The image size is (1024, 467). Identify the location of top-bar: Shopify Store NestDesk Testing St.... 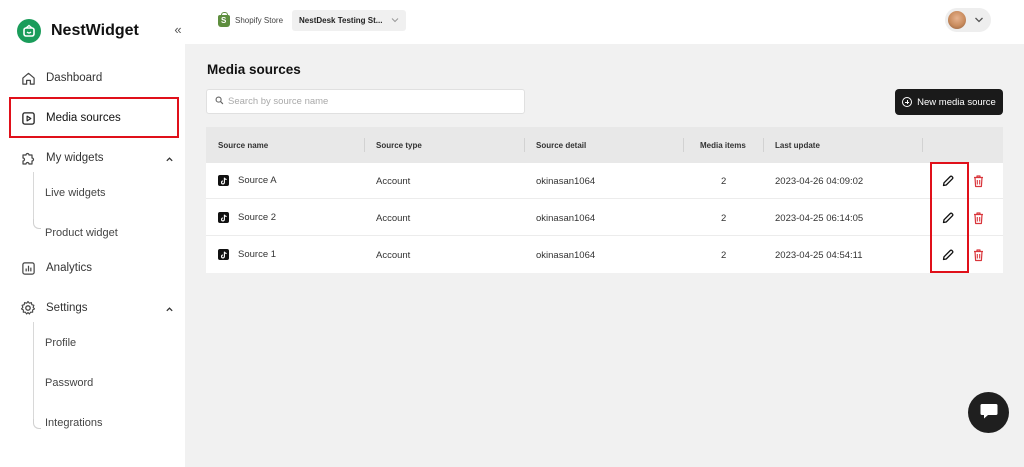
(604, 22).